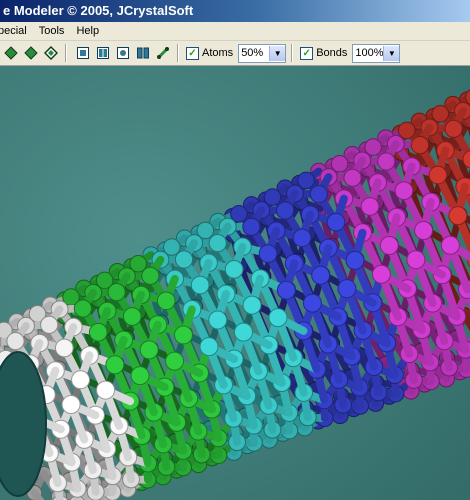  I want to click on diamond-outline-icon, so click(51, 53).